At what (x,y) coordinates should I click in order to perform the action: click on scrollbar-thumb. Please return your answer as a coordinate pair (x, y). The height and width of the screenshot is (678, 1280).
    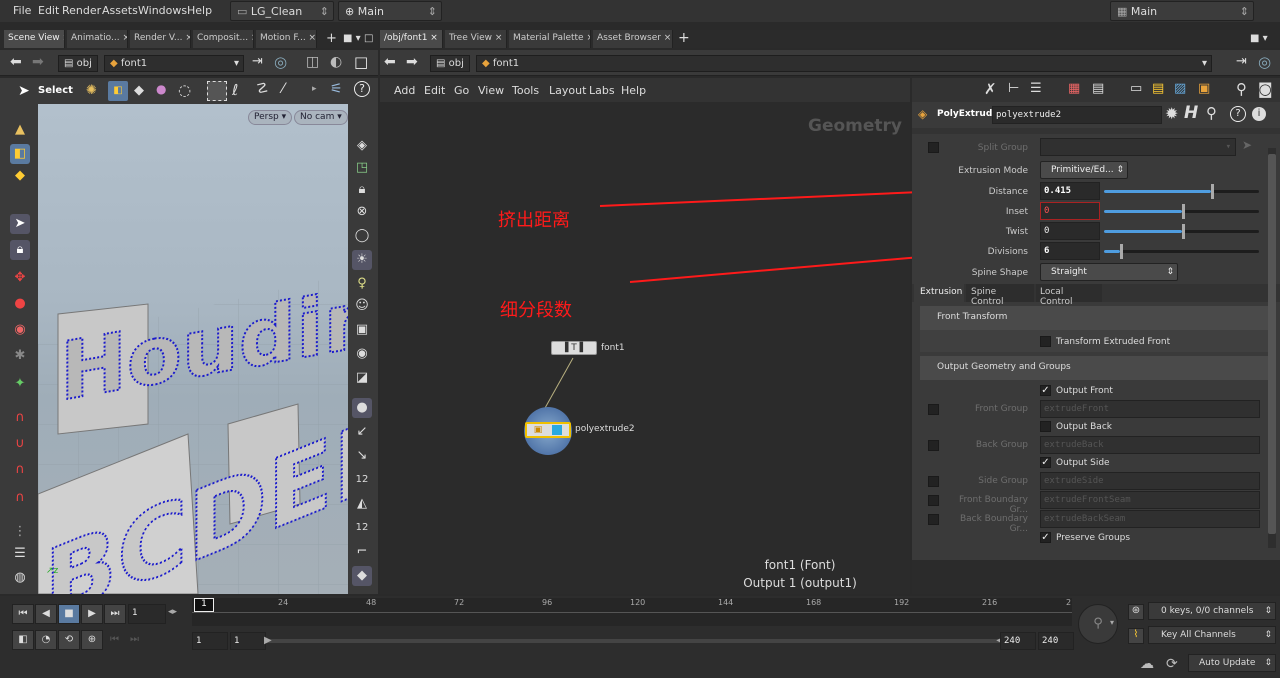
    Looking at the image, I should click on (1272, 344).